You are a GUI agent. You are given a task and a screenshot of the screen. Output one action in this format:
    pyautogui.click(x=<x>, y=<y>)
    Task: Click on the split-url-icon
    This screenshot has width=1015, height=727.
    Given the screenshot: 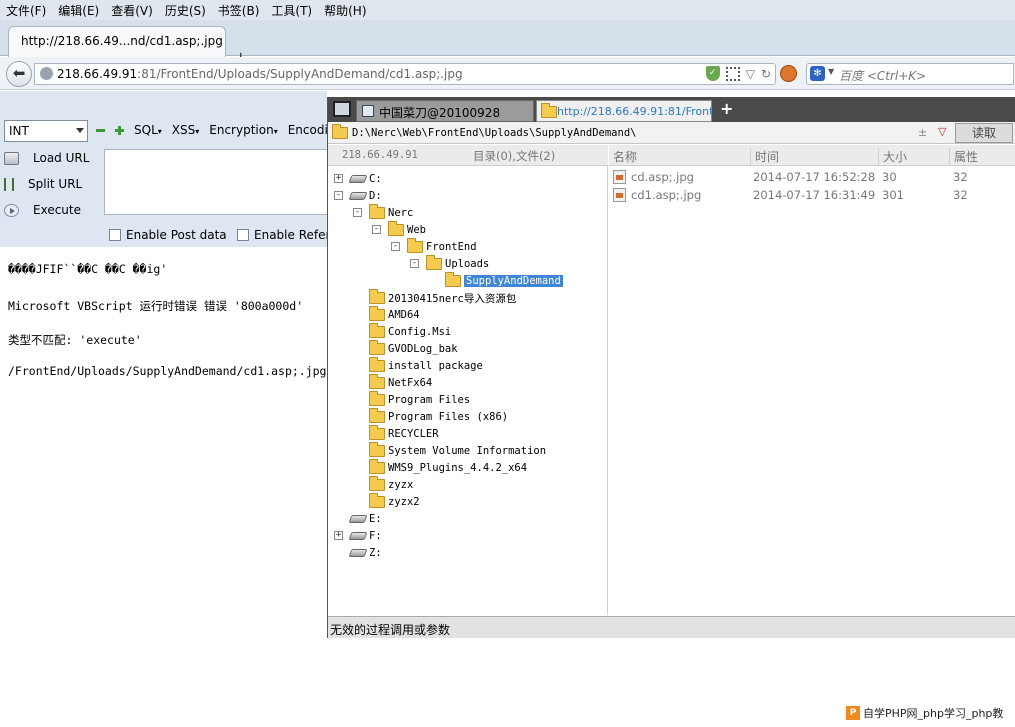 What is the action you would take?
    pyautogui.click(x=9, y=184)
    